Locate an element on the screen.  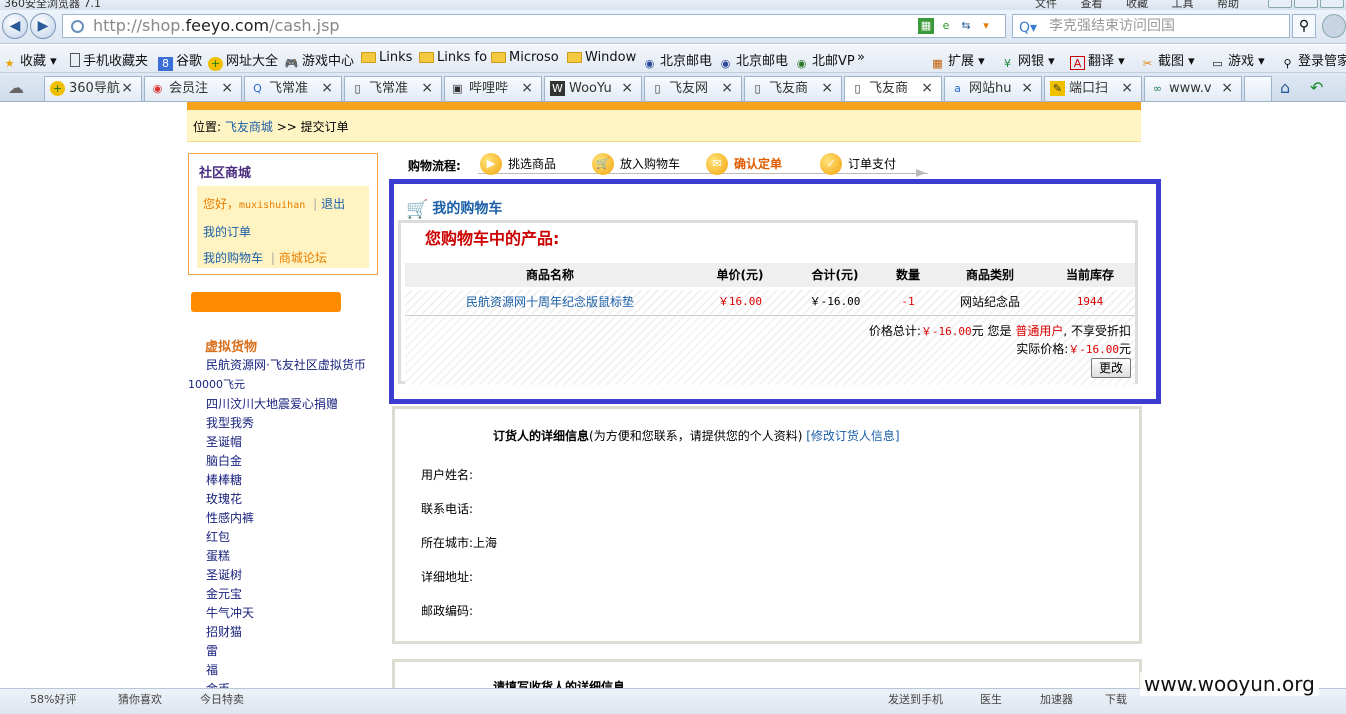
category-item: 雷 is located at coordinates (212, 650).